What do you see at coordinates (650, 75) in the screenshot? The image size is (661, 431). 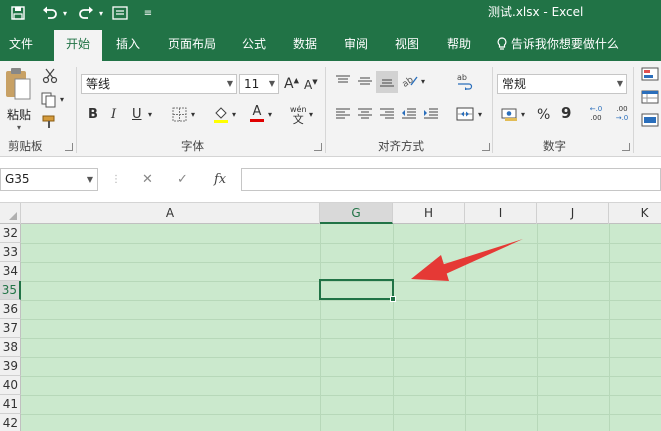 I see `conditional-format-icon` at bounding box center [650, 75].